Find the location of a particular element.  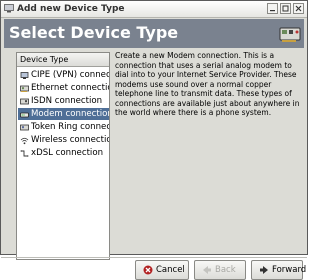

list-item-token-ring: Token Ring connectio is located at coordinates (63, 127).